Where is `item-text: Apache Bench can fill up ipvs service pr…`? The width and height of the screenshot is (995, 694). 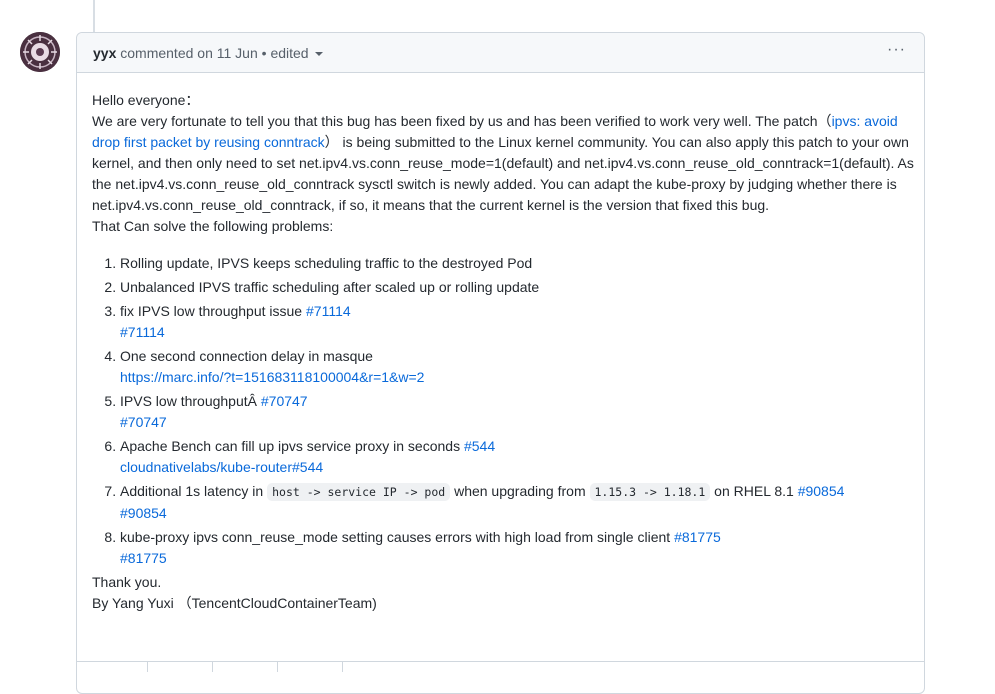 item-text: Apache Bench can fill up ipvs service pr… is located at coordinates (292, 446).